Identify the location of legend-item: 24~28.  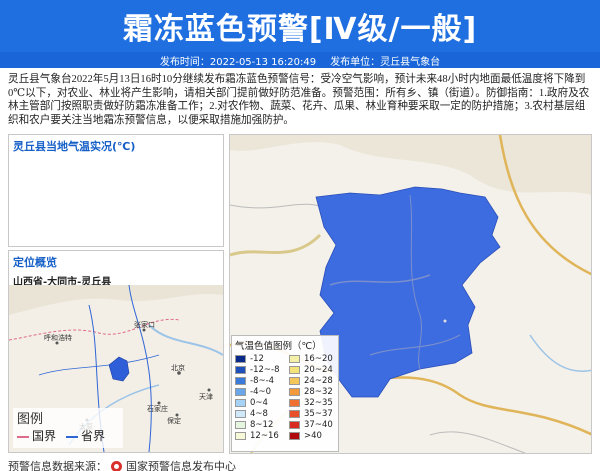
(316, 381).